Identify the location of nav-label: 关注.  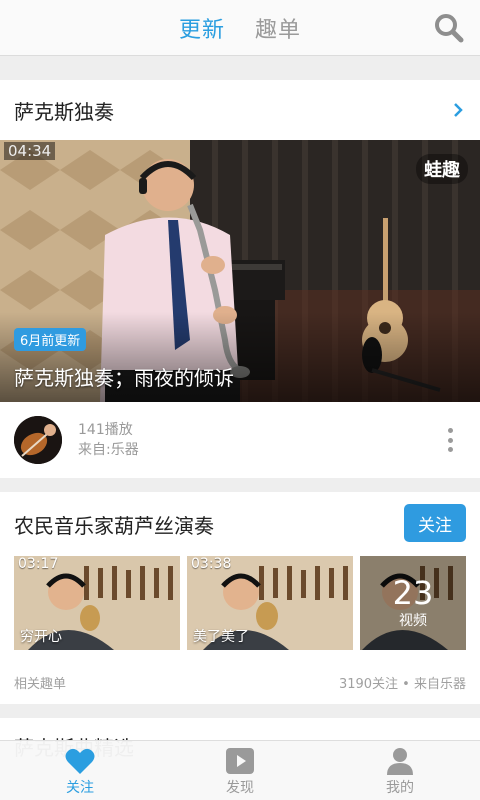
(80, 788).